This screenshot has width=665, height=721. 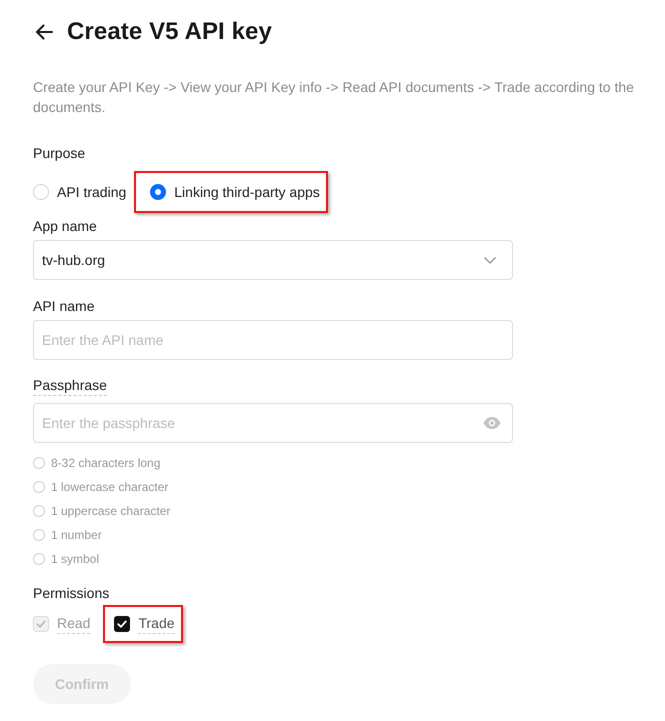 What do you see at coordinates (235, 192) in the screenshot?
I see `radio-option: Linking third-party apps` at bounding box center [235, 192].